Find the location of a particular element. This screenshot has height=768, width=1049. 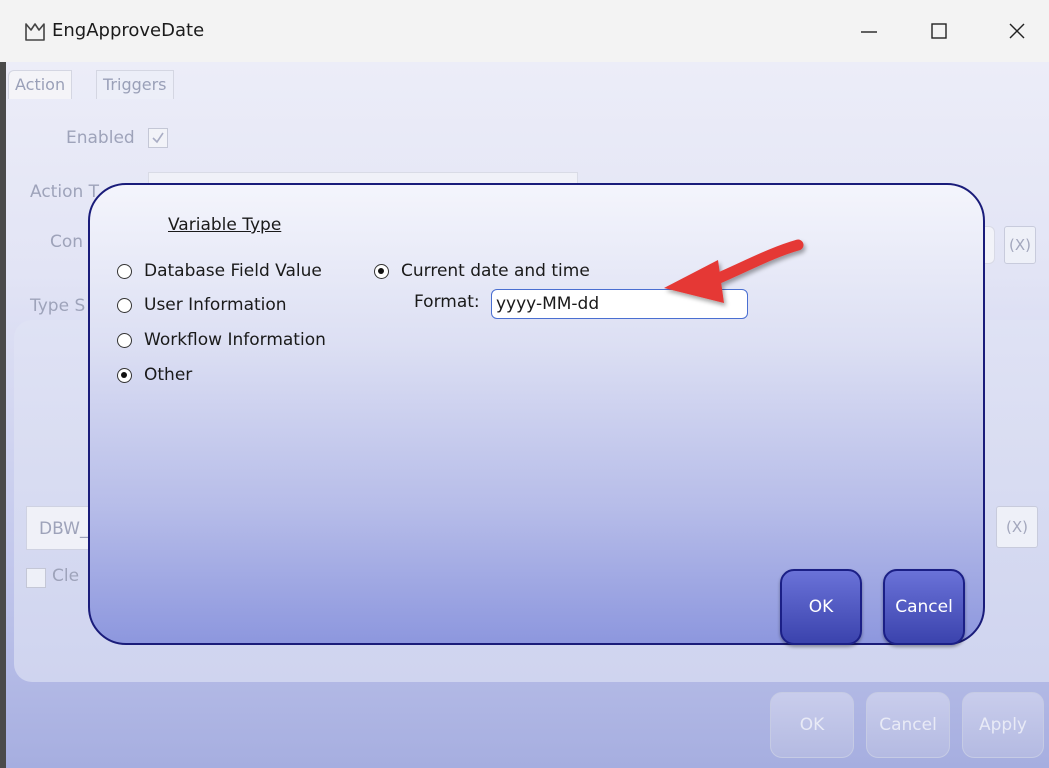

radio-current-date-and-time: Current date and time is located at coordinates (482, 271).